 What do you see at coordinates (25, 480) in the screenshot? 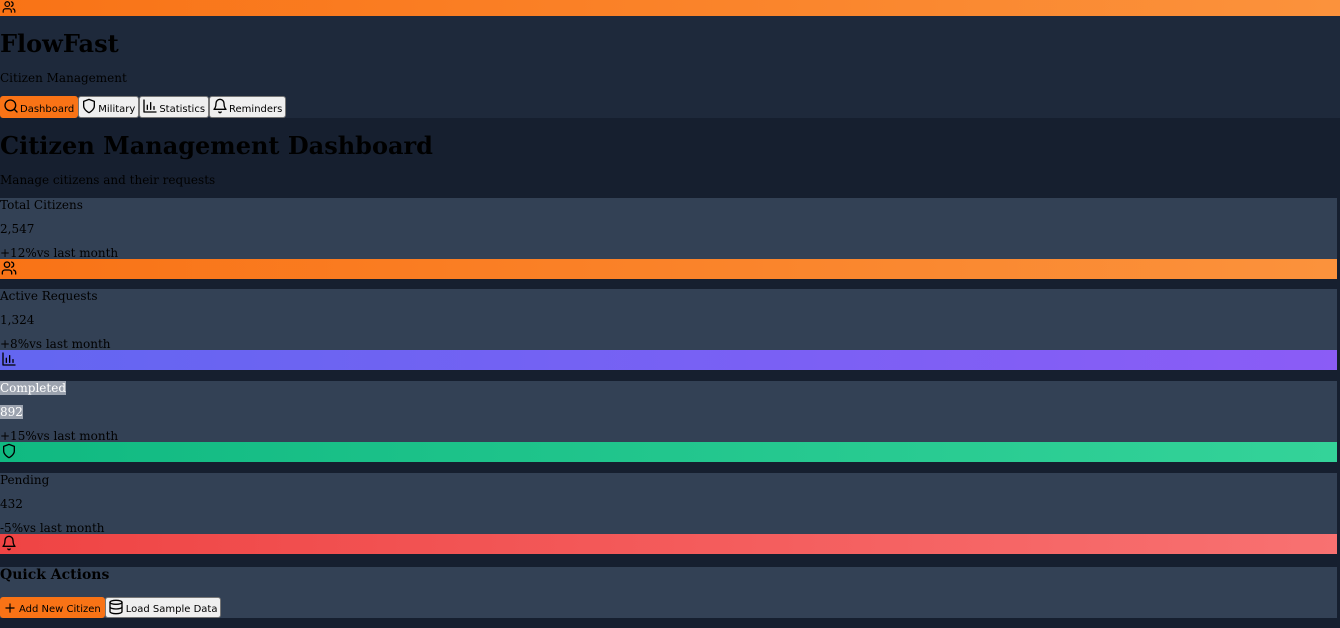
I see `stat-label: Pending` at bounding box center [25, 480].